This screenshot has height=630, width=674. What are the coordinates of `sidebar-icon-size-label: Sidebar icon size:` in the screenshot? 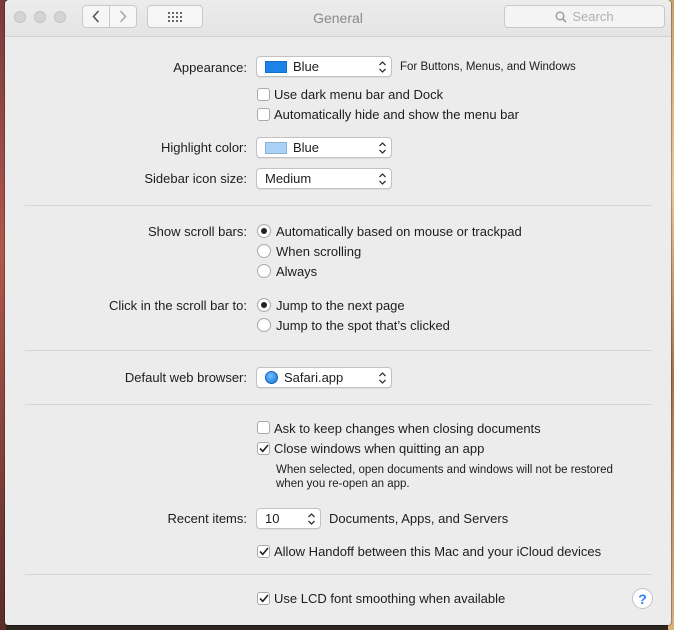 It's located at (195, 178).